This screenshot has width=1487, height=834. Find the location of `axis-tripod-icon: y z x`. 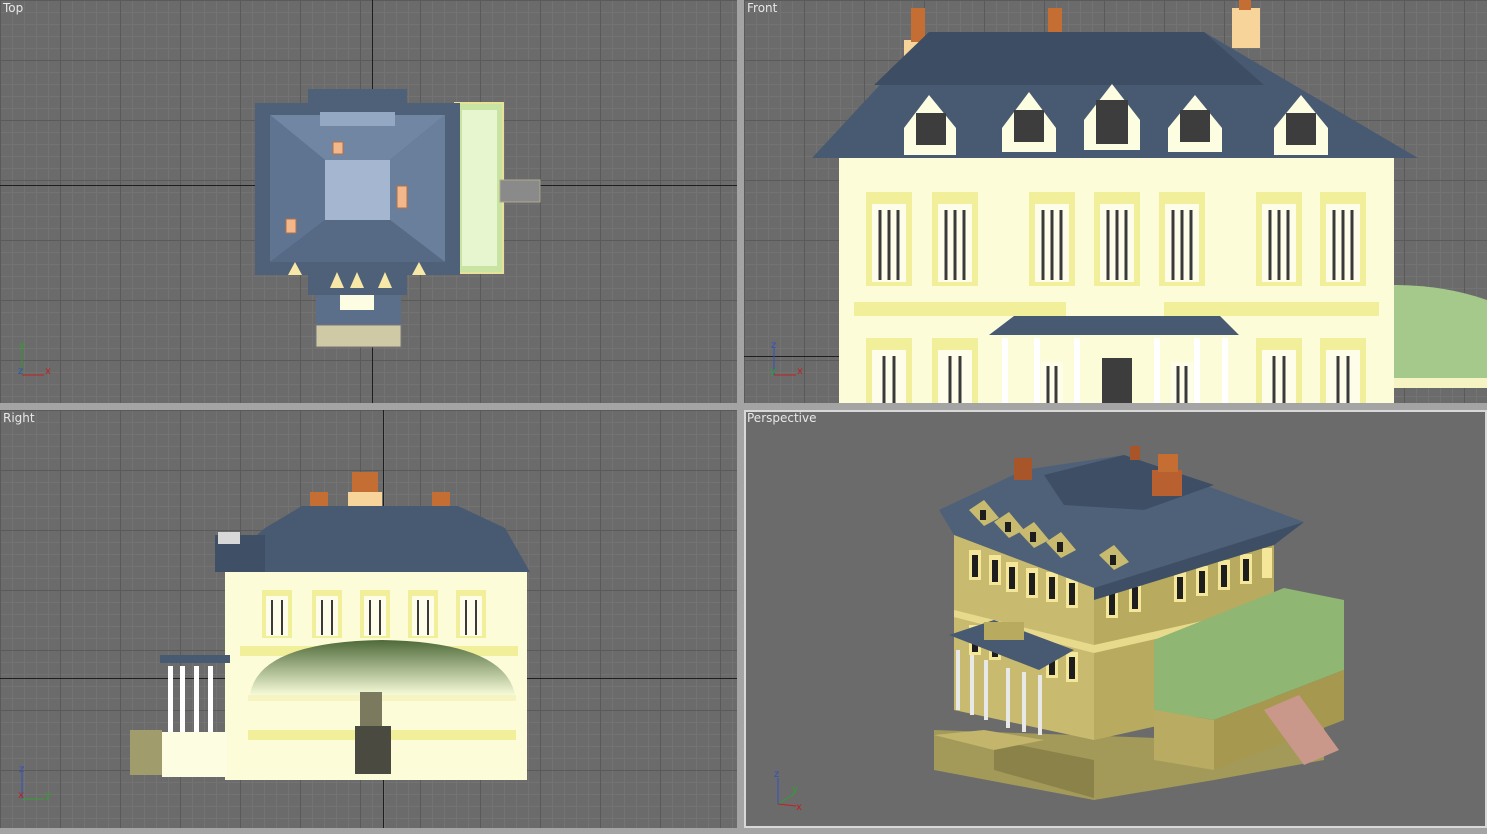

axis-tripod-icon: y z x is located at coordinates (34, 358).